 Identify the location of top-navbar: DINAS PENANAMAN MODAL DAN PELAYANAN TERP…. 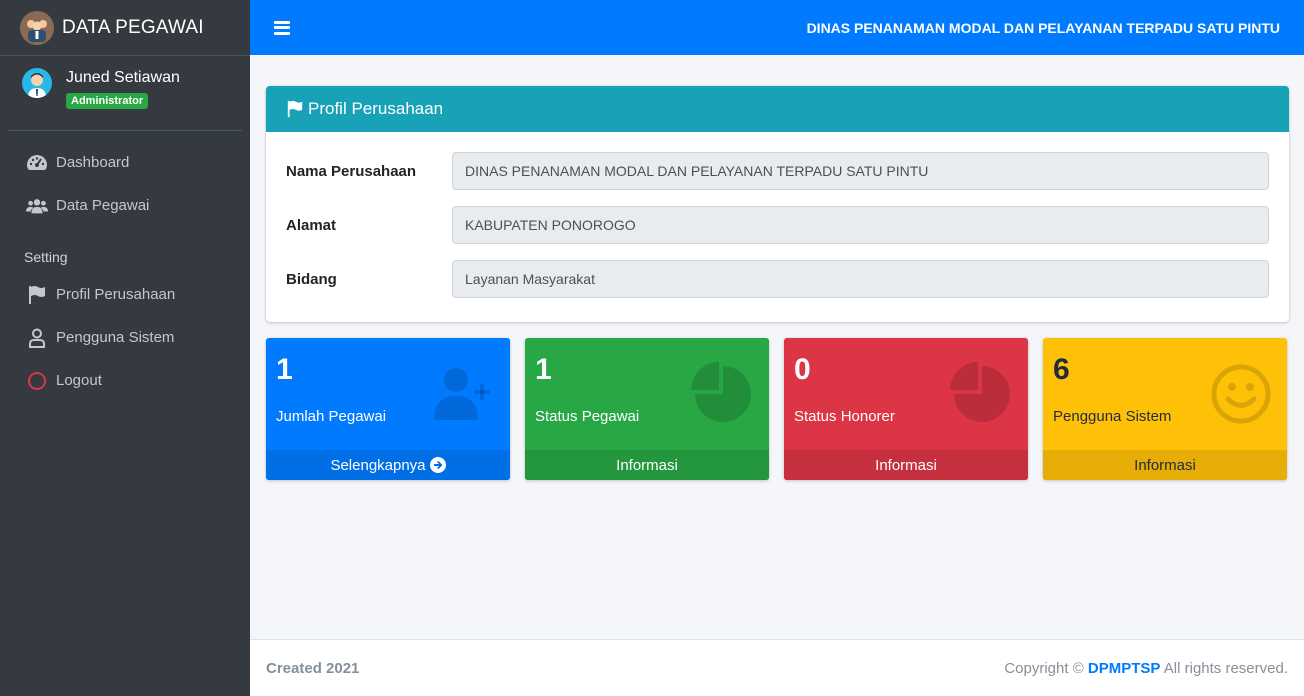
(777, 27).